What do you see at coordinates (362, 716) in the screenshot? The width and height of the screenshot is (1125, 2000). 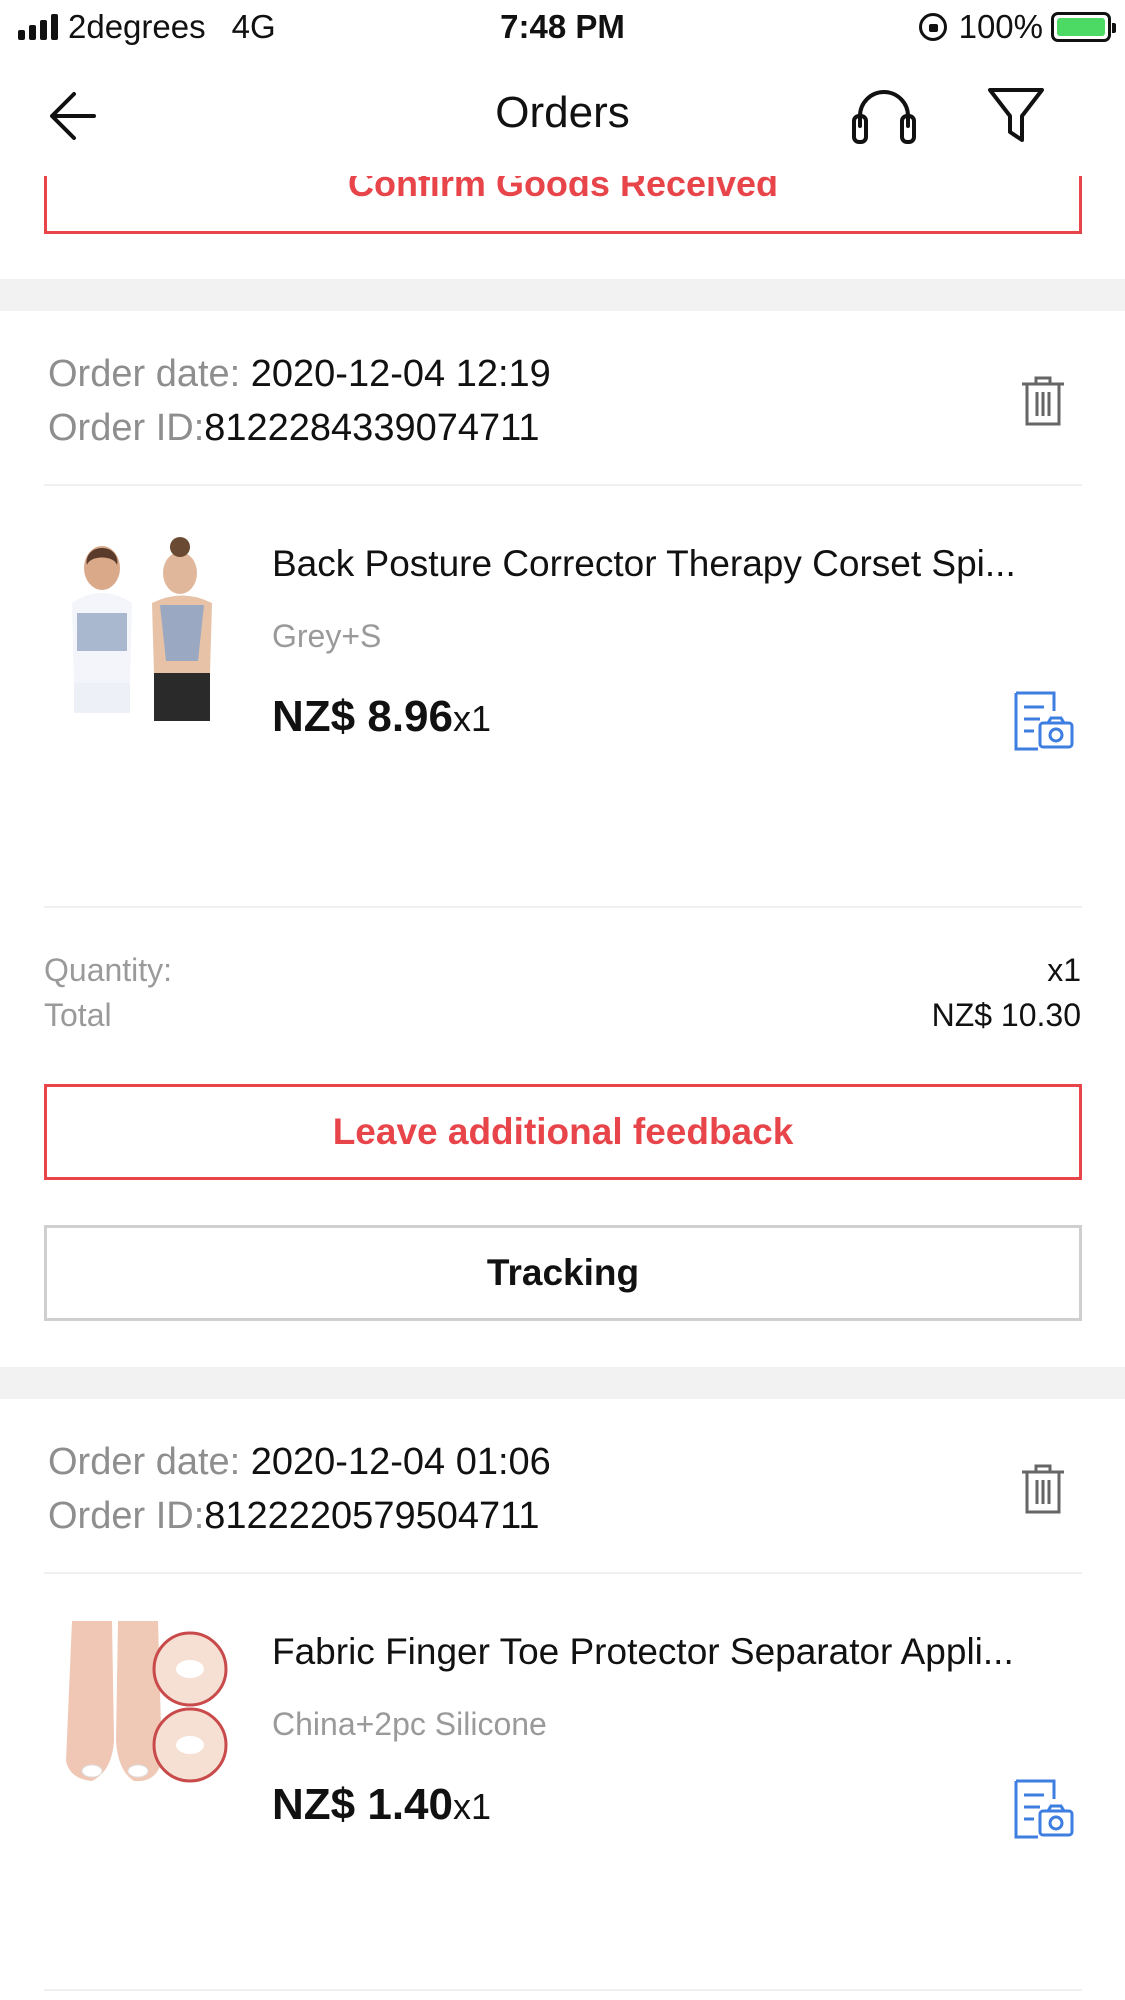 I see `product-price: NZ$ 8.96` at bounding box center [362, 716].